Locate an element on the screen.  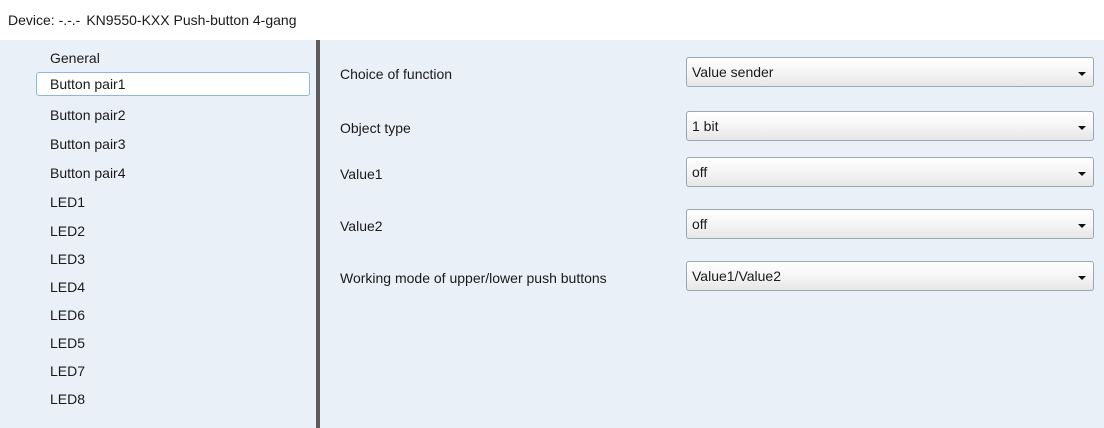
sidebar-item-label: LED7 is located at coordinates (68, 371).